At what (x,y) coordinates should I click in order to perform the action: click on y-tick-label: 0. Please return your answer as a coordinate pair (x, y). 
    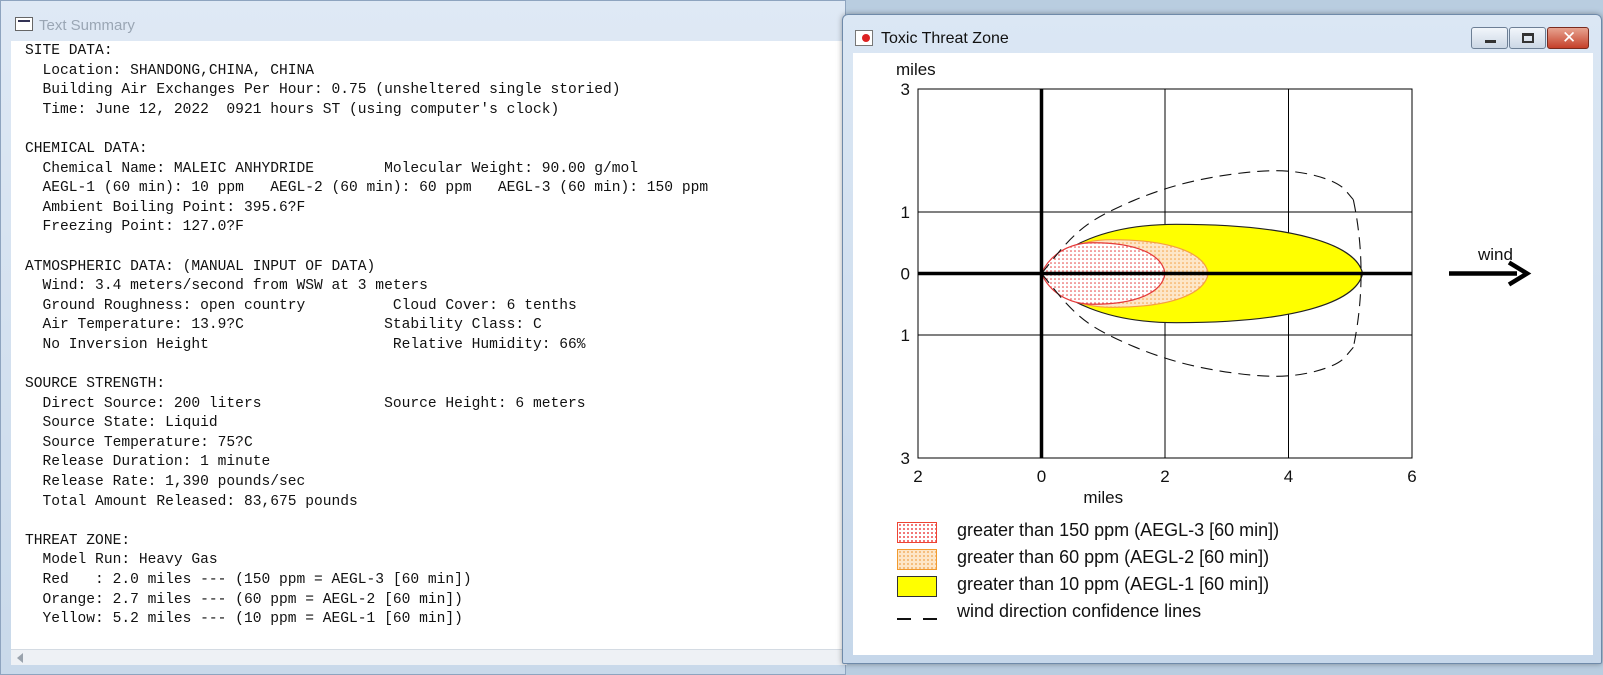
    Looking at the image, I should click on (905, 274).